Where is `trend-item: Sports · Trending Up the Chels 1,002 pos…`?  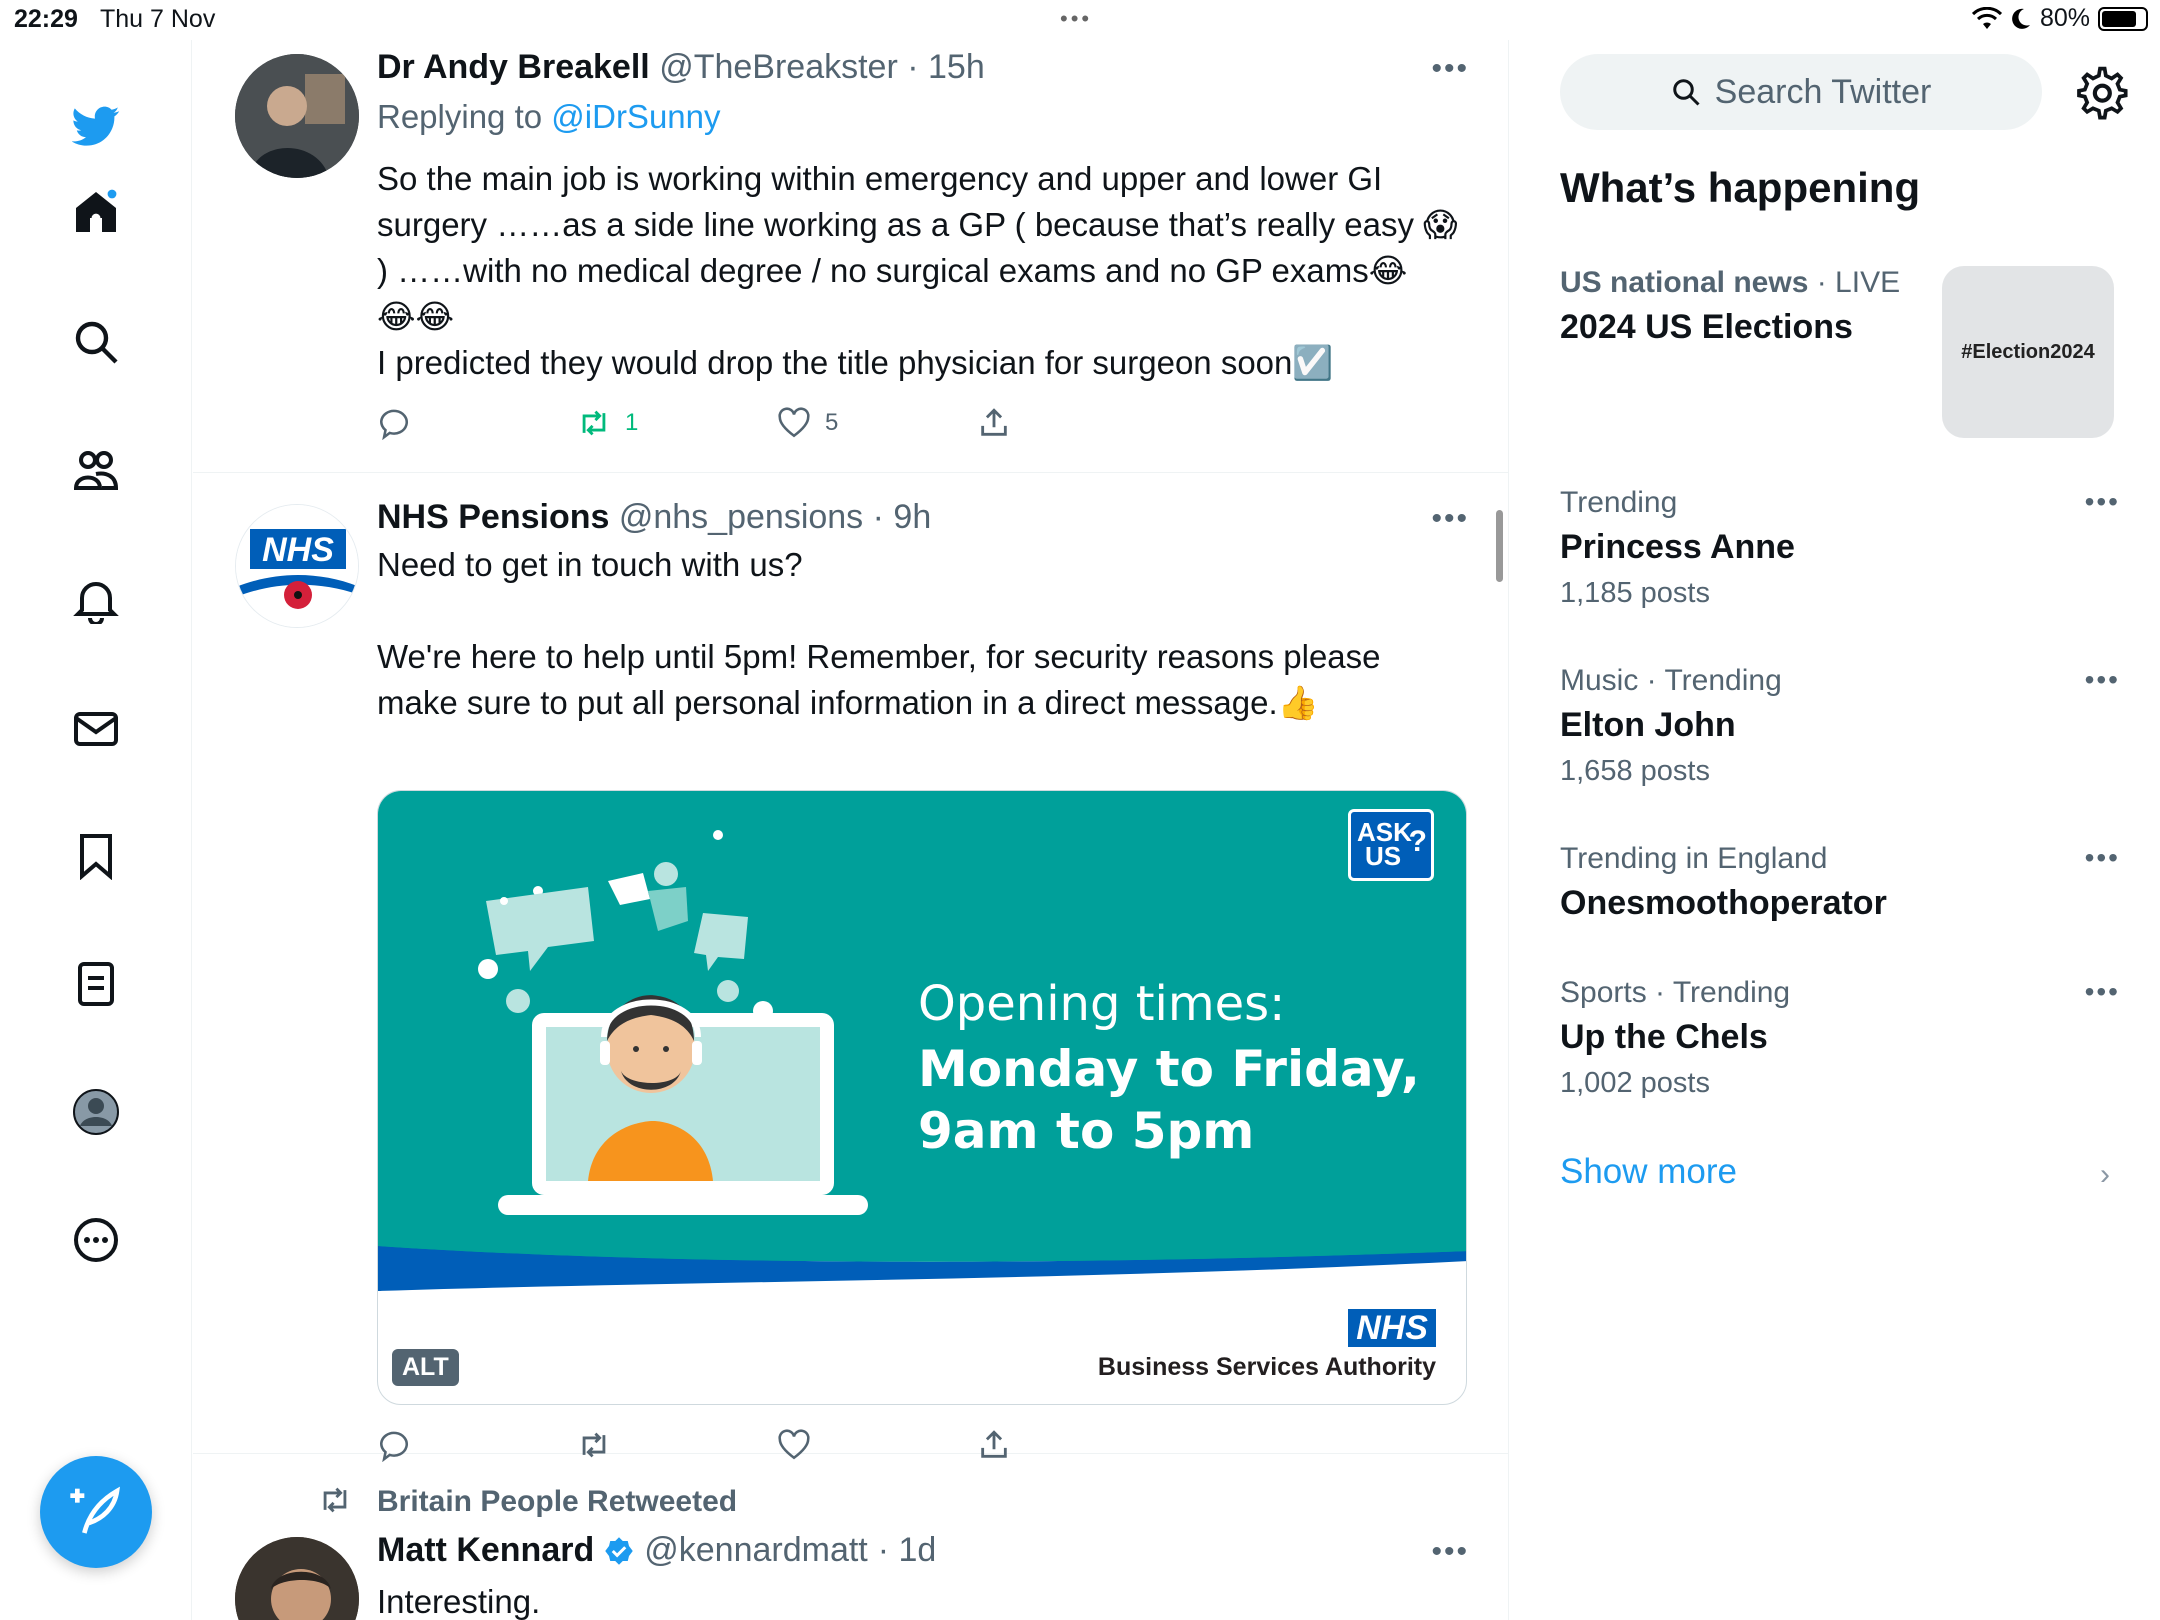
trend-item: Sports · Trending Up the Chels 1,002 pos… is located at coordinates (1840, 1038).